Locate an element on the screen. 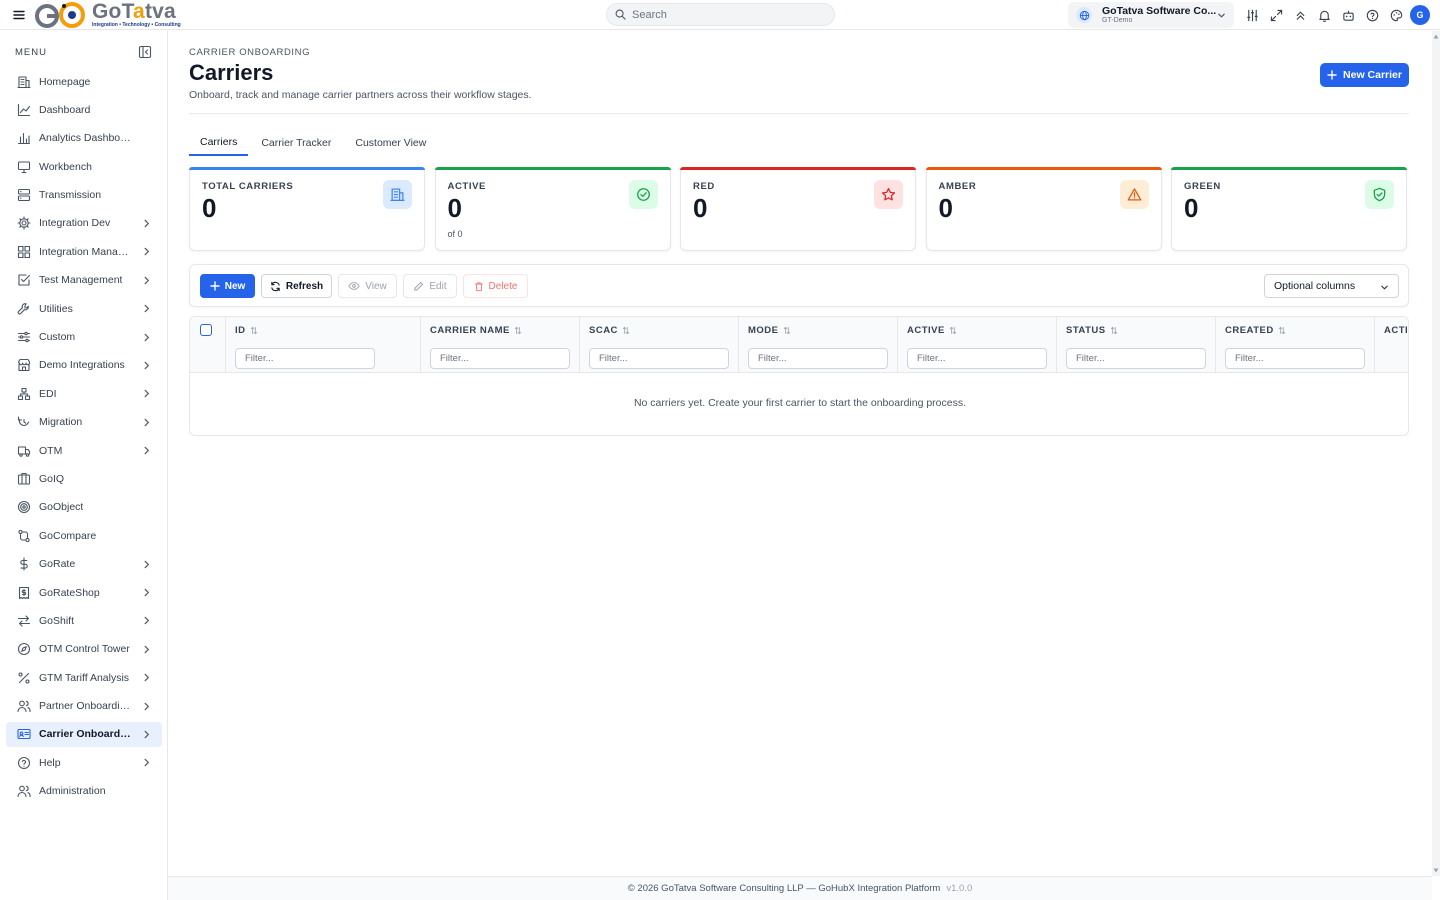 This screenshot has height=900, width=1440. bell-icon is located at coordinates (1324, 15).